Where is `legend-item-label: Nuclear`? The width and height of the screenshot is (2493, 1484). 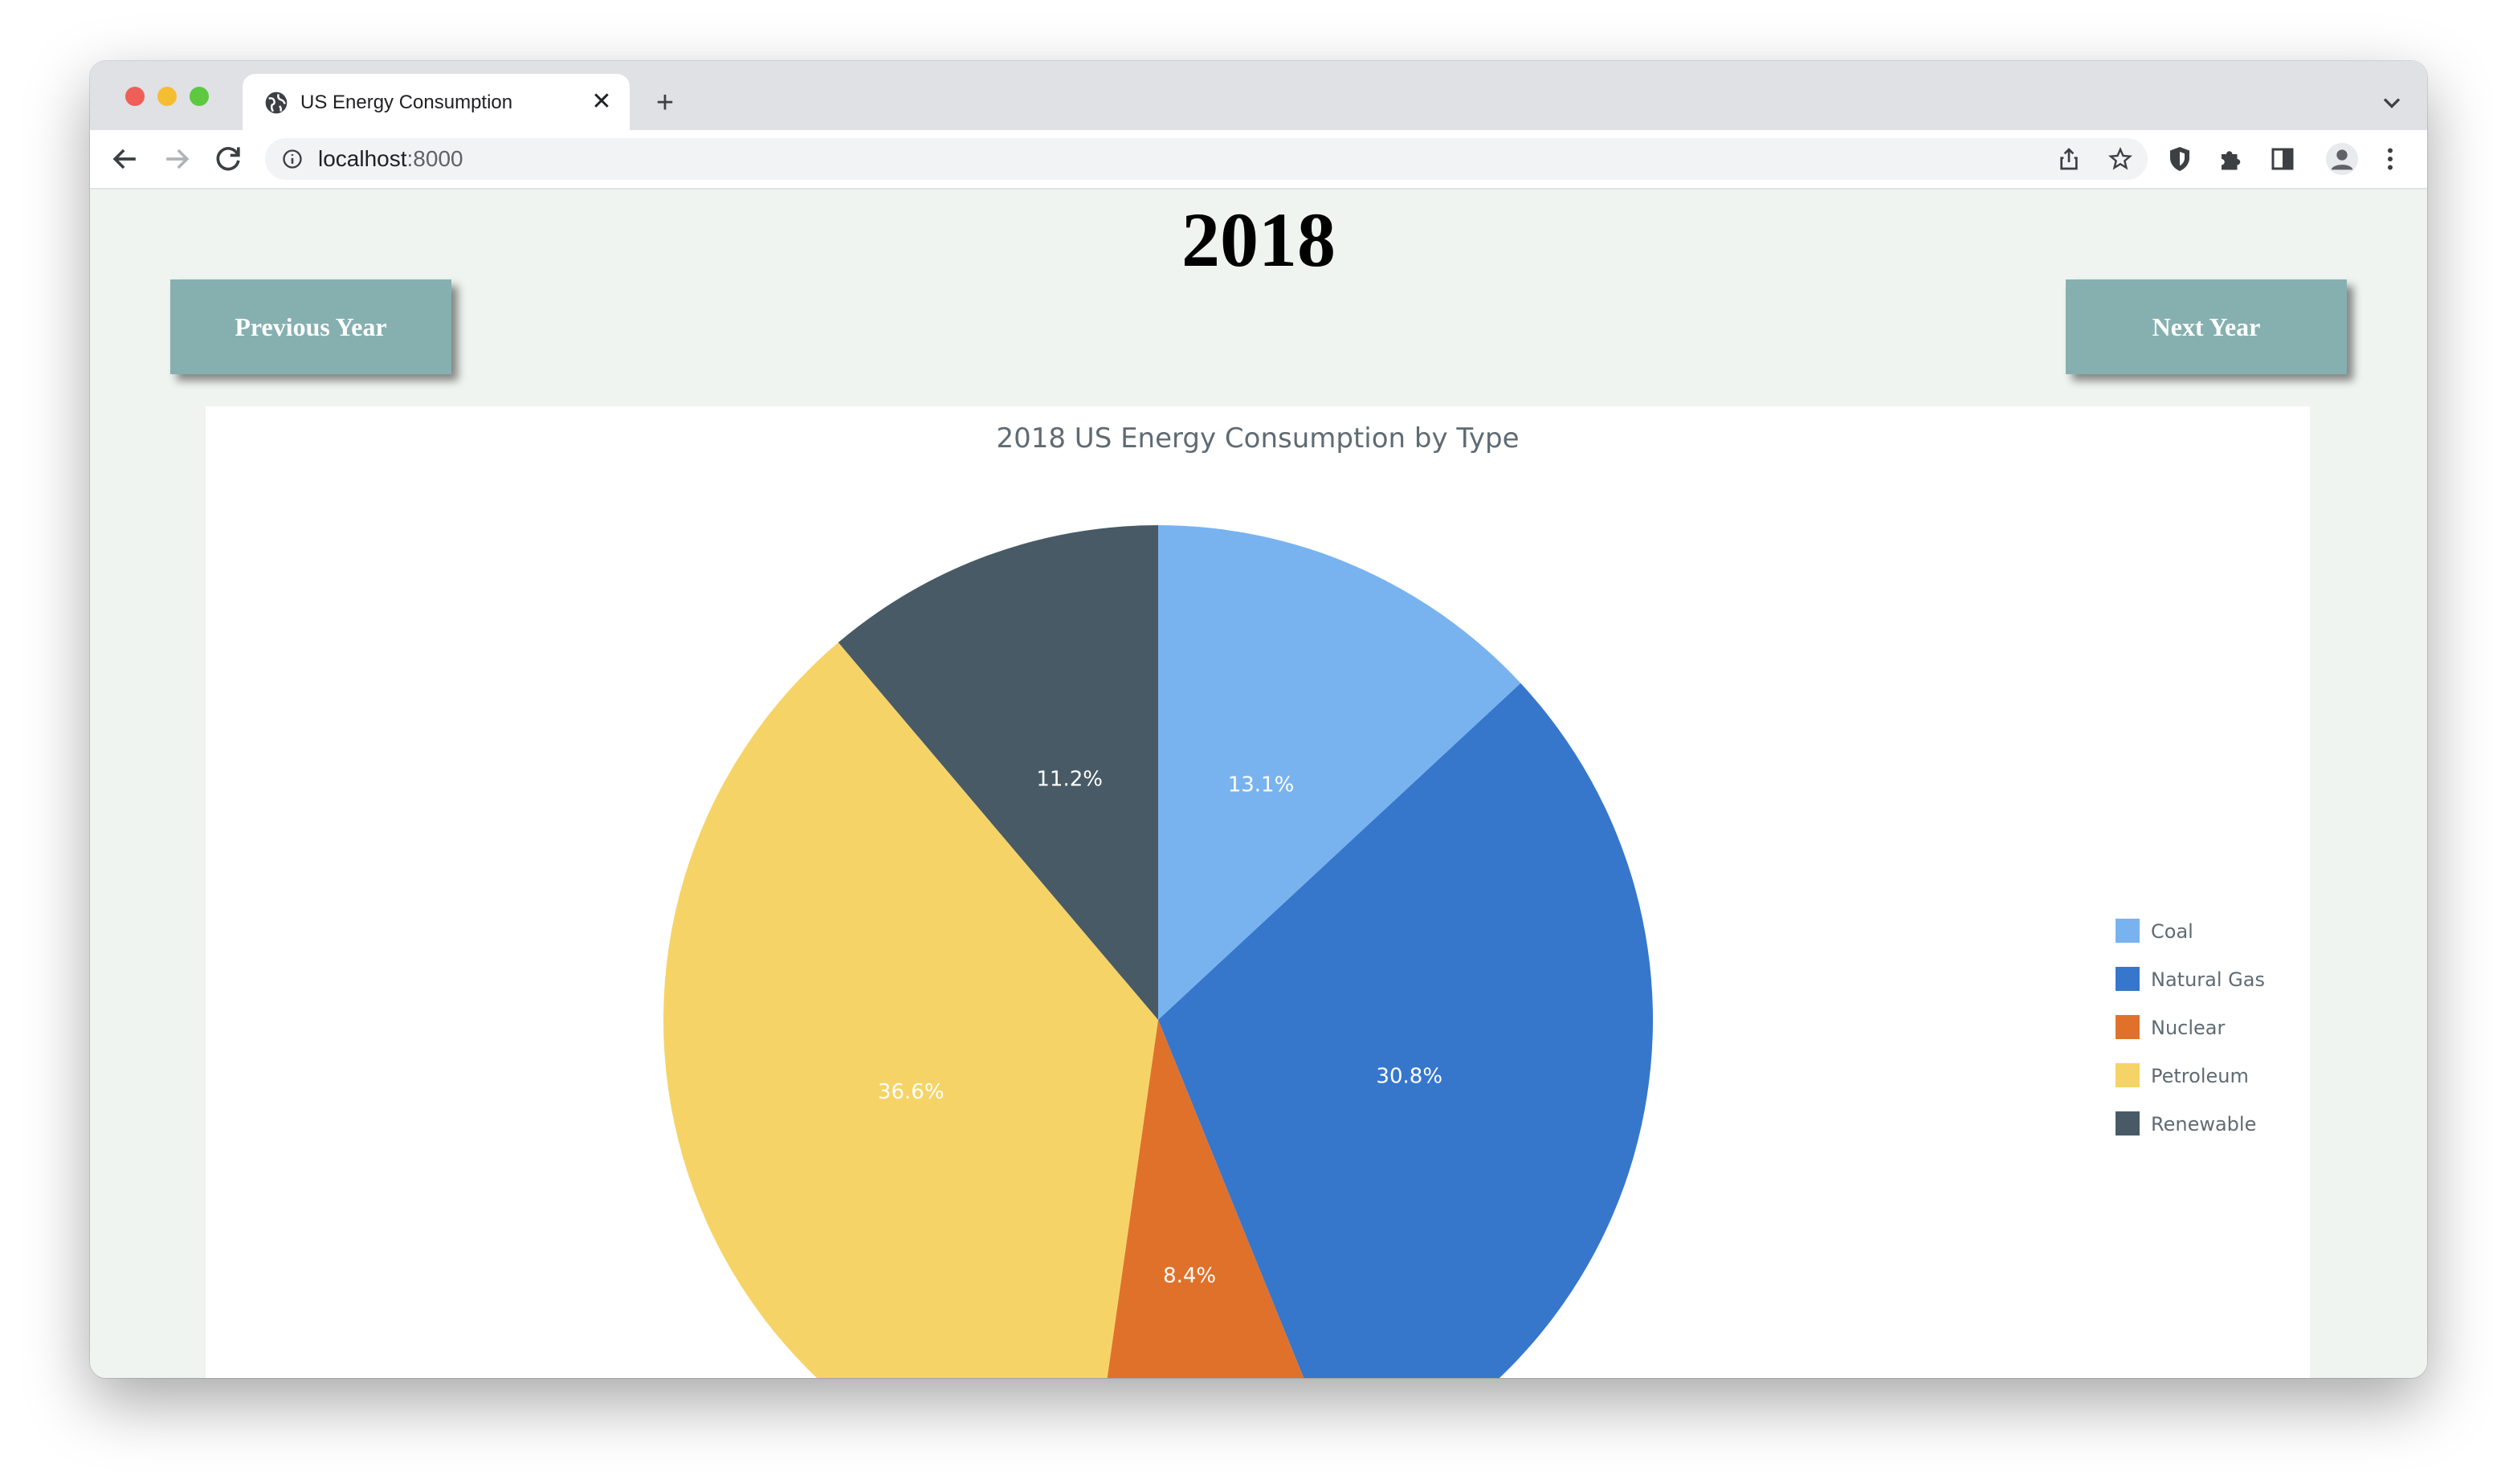
legend-item-label: Nuclear is located at coordinates (2188, 1028).